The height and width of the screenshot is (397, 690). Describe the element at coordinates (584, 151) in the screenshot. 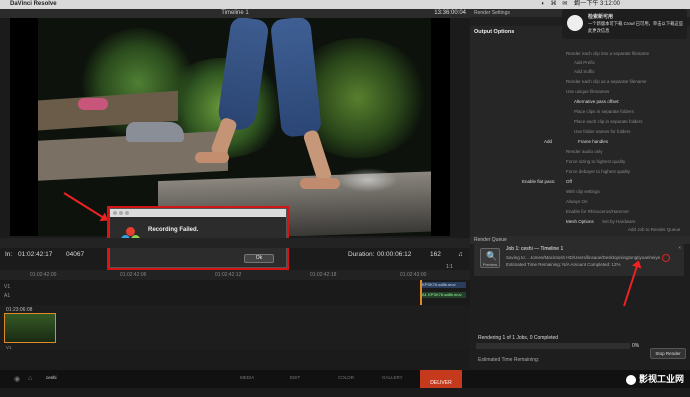

I see `setting-item: Render audio only` at that location.